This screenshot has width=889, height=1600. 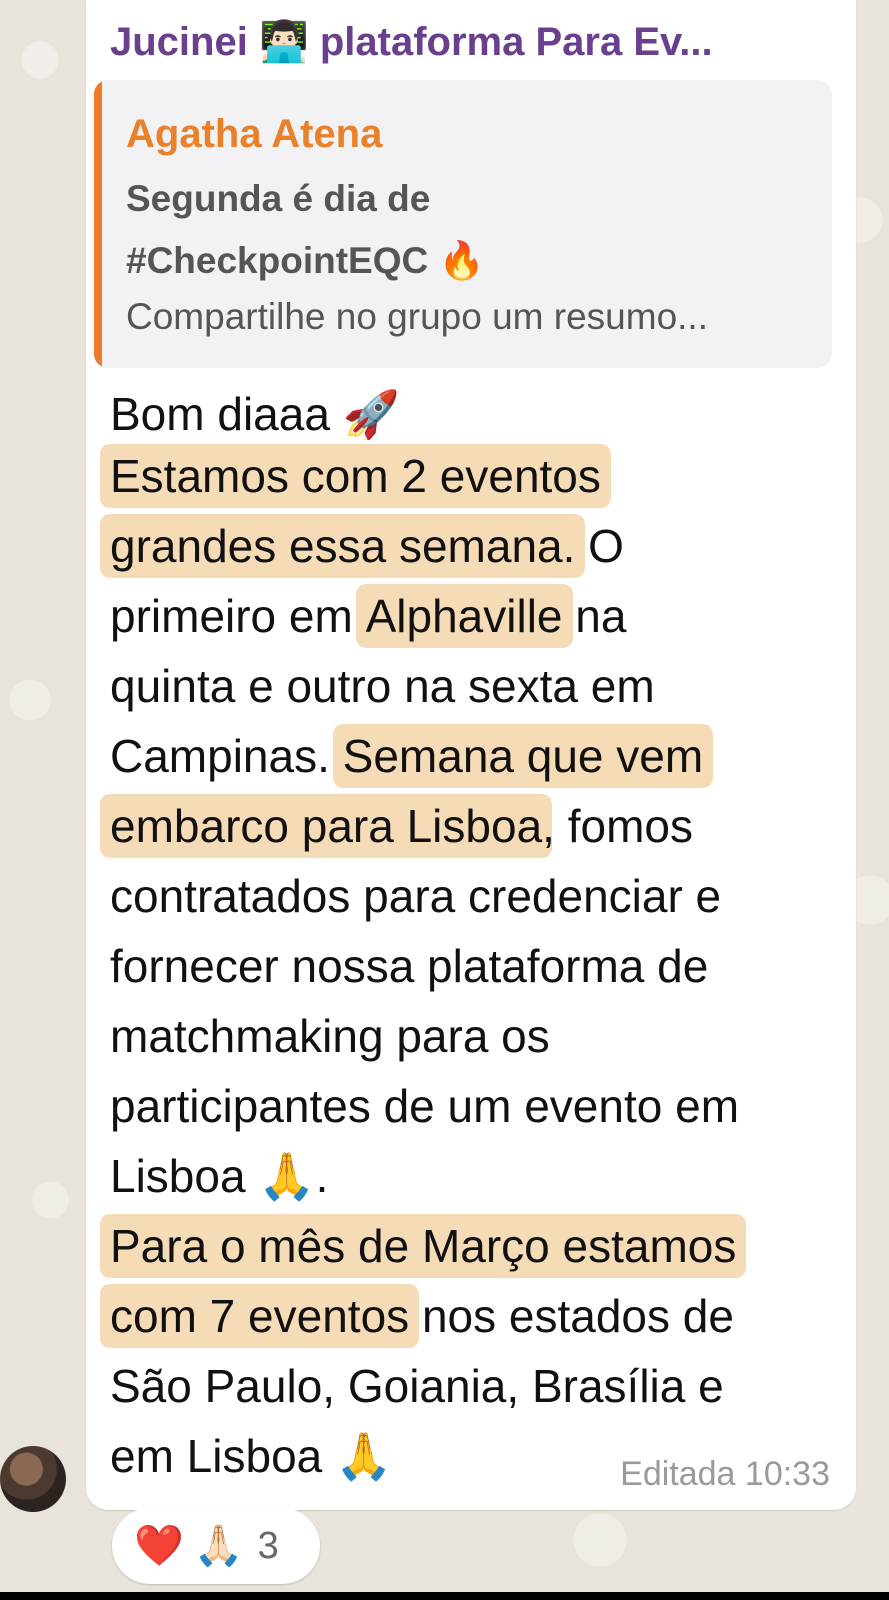 What do you see at coordinates (330, 1036) in the screenshot?
I see `message-line: matchmaking para os` at bounding box center [330, 1036].